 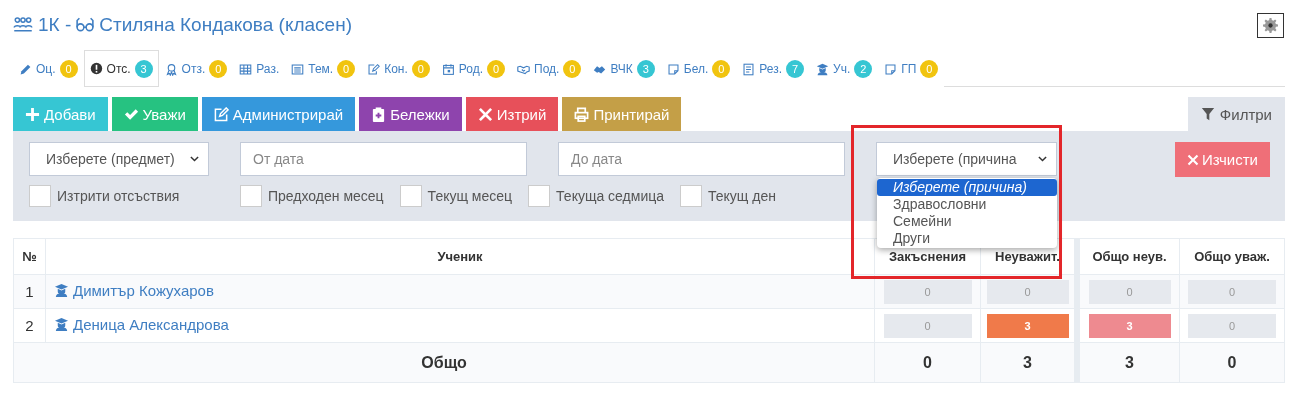 I want to click on column-header: Общо уваж., so click(x=1232, y=256).